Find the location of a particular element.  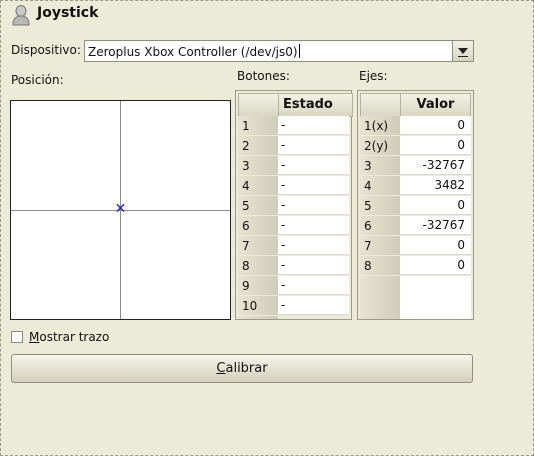

buttons-table-header: Estado is located at coordinates (315, 105).